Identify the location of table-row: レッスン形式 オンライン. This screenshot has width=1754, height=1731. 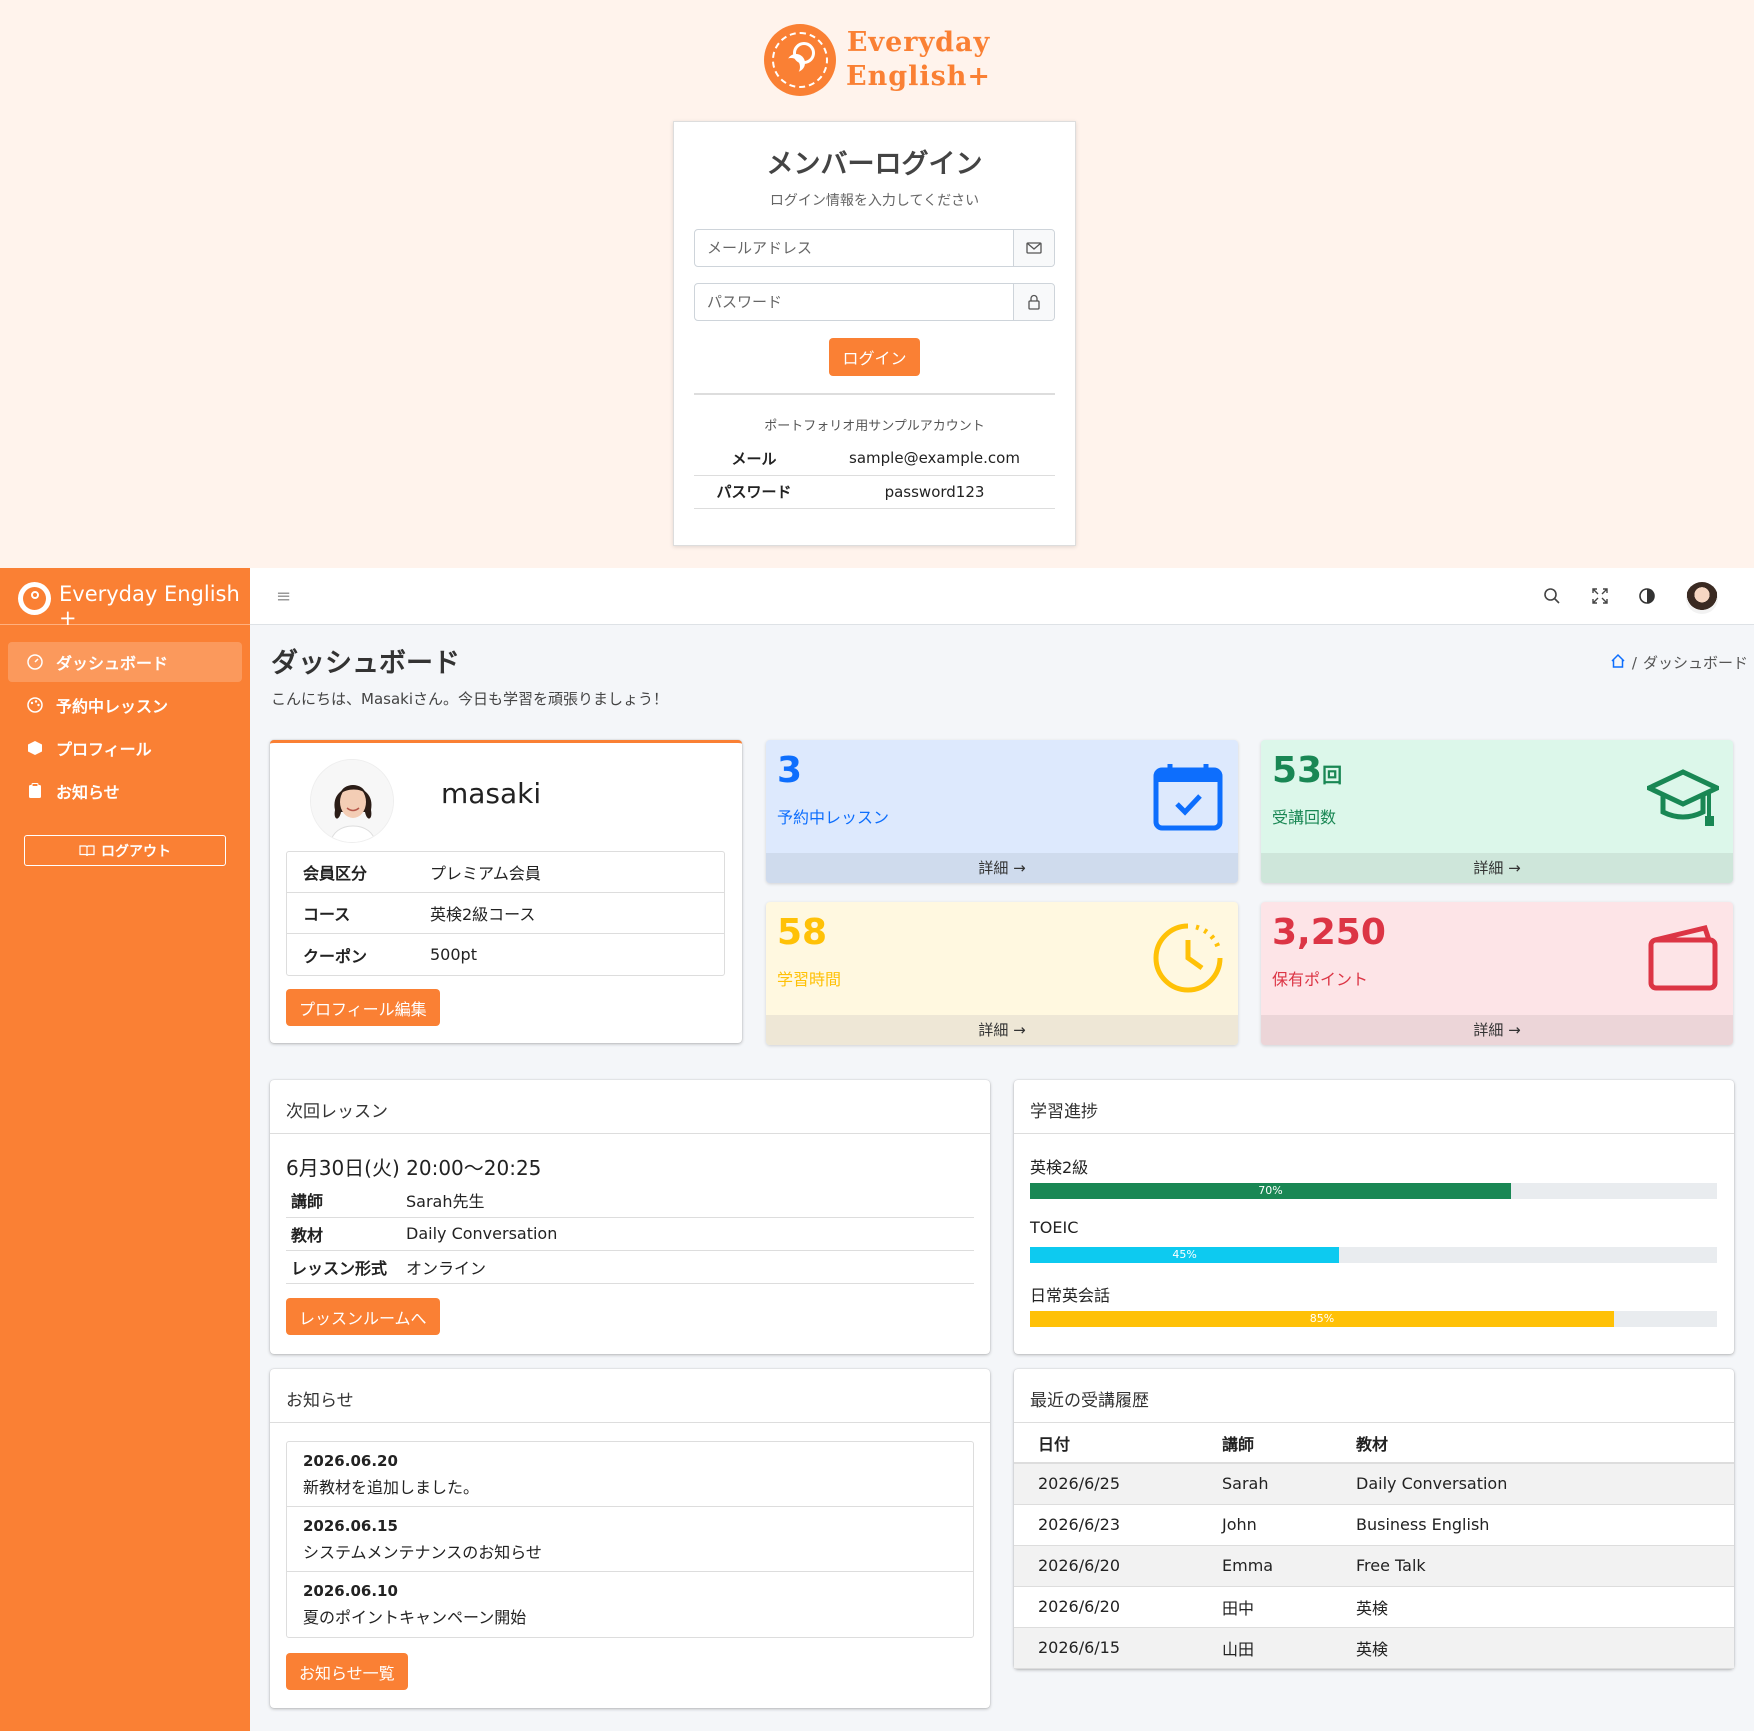
(630, 1267).